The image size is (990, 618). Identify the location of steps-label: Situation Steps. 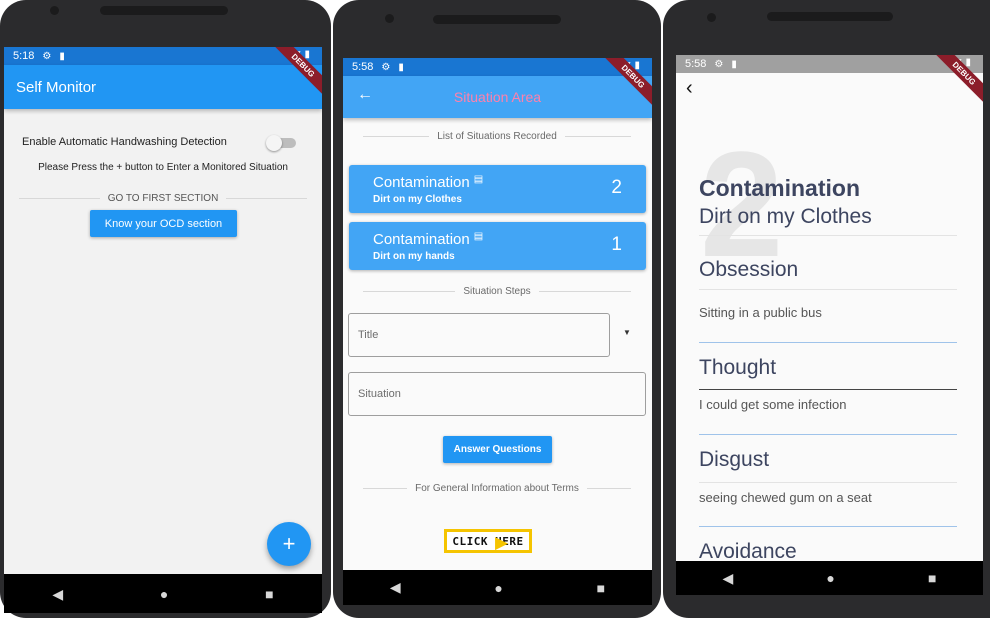
(497, 291).